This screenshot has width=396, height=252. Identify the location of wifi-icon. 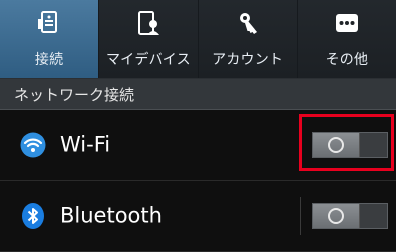
(33, 145).